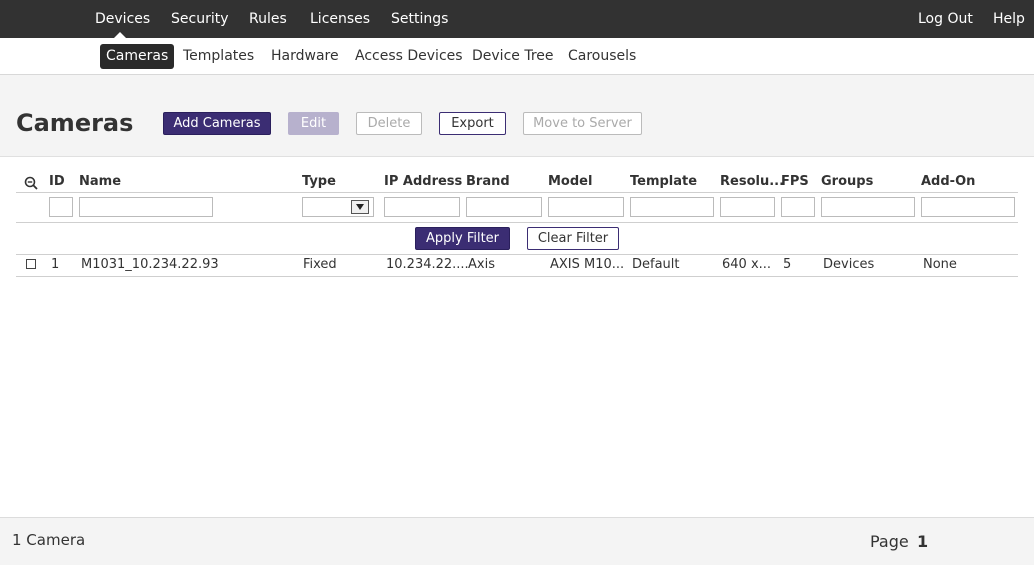 The height and width of the screenshot is (565, 1034). I want to click on filter-groups-input, so click(868, 207).